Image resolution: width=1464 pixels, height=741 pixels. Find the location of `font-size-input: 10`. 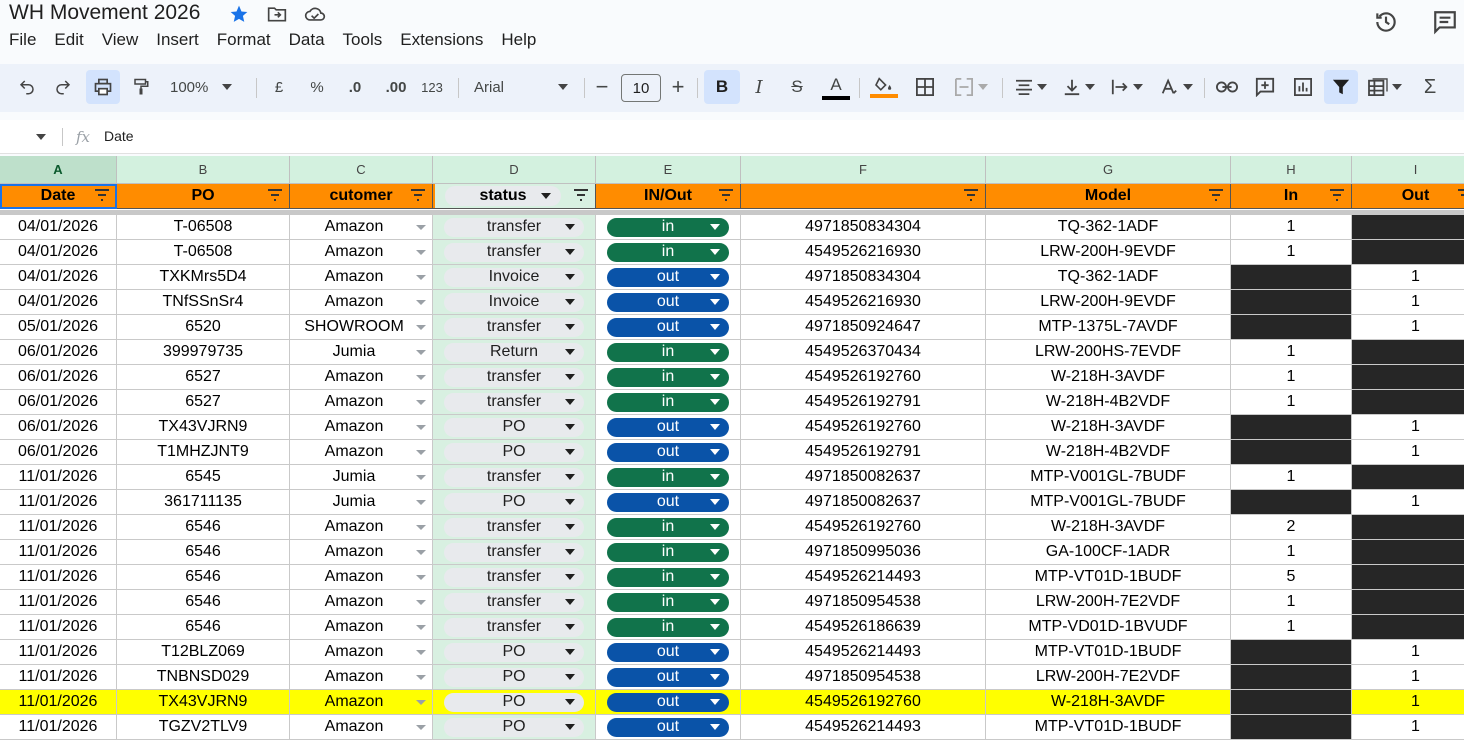

font-size-input: 10 is located at coordinates (641, 88).